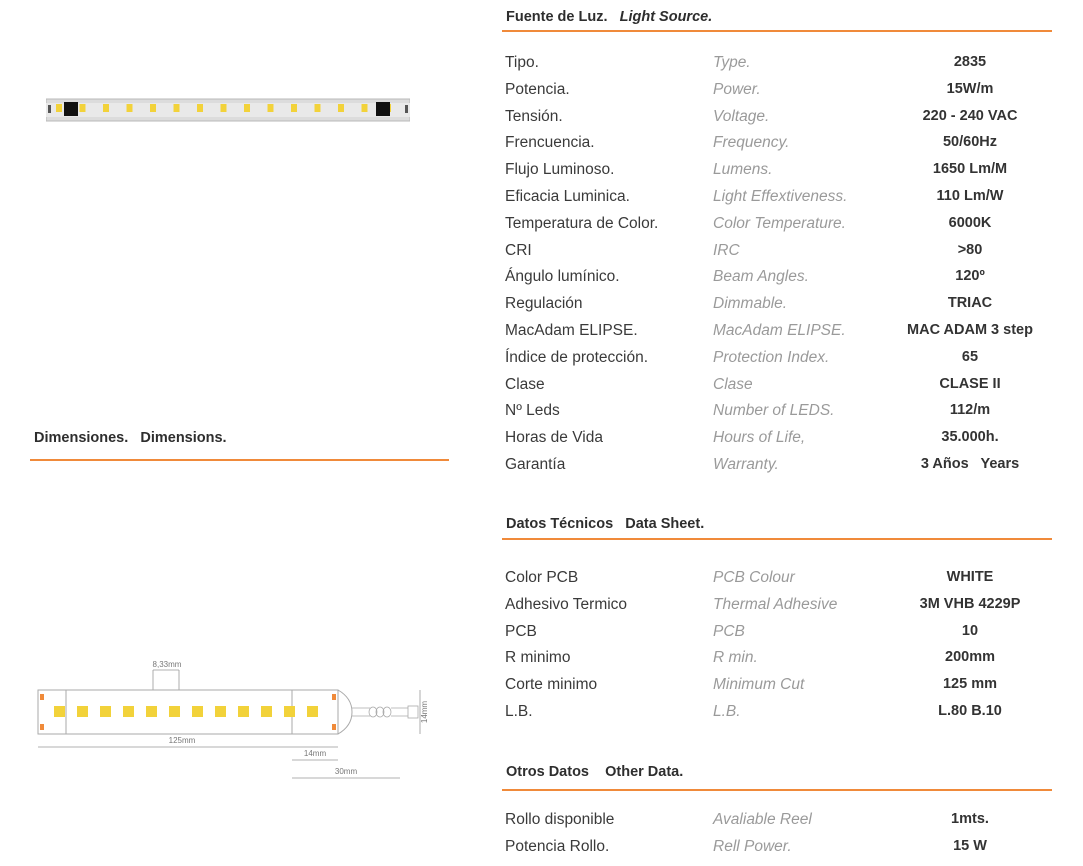 This screenshot has width=1083, height=866. I want to click on spec-label-en: Thermal Adhesive, so click(775, 604).